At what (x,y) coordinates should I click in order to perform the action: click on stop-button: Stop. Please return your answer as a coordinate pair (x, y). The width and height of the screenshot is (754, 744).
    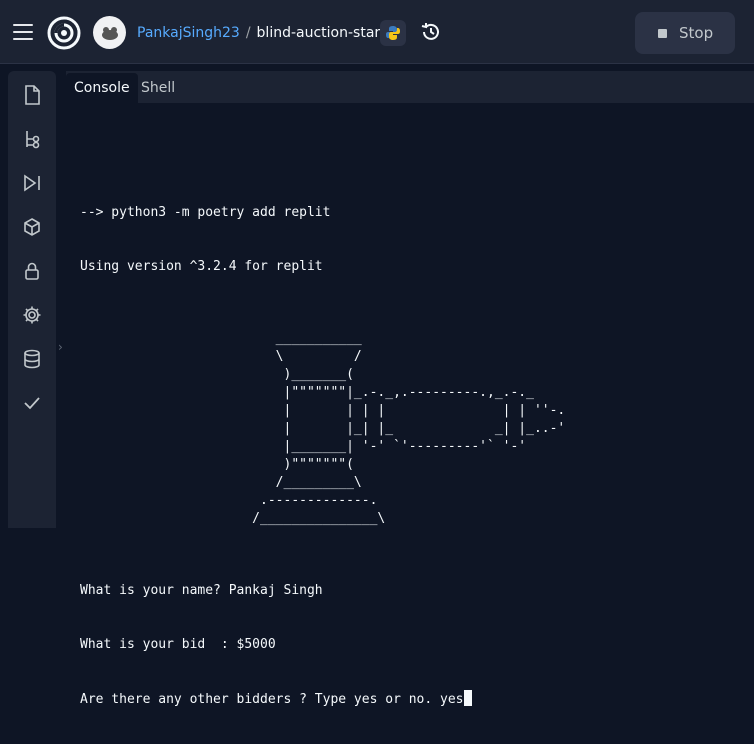
    Looking at the image, I should click on (685, 33).